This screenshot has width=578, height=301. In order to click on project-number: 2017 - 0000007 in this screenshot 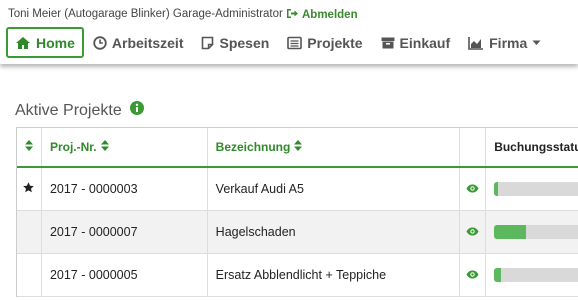, I will do `click(125, 232)`.